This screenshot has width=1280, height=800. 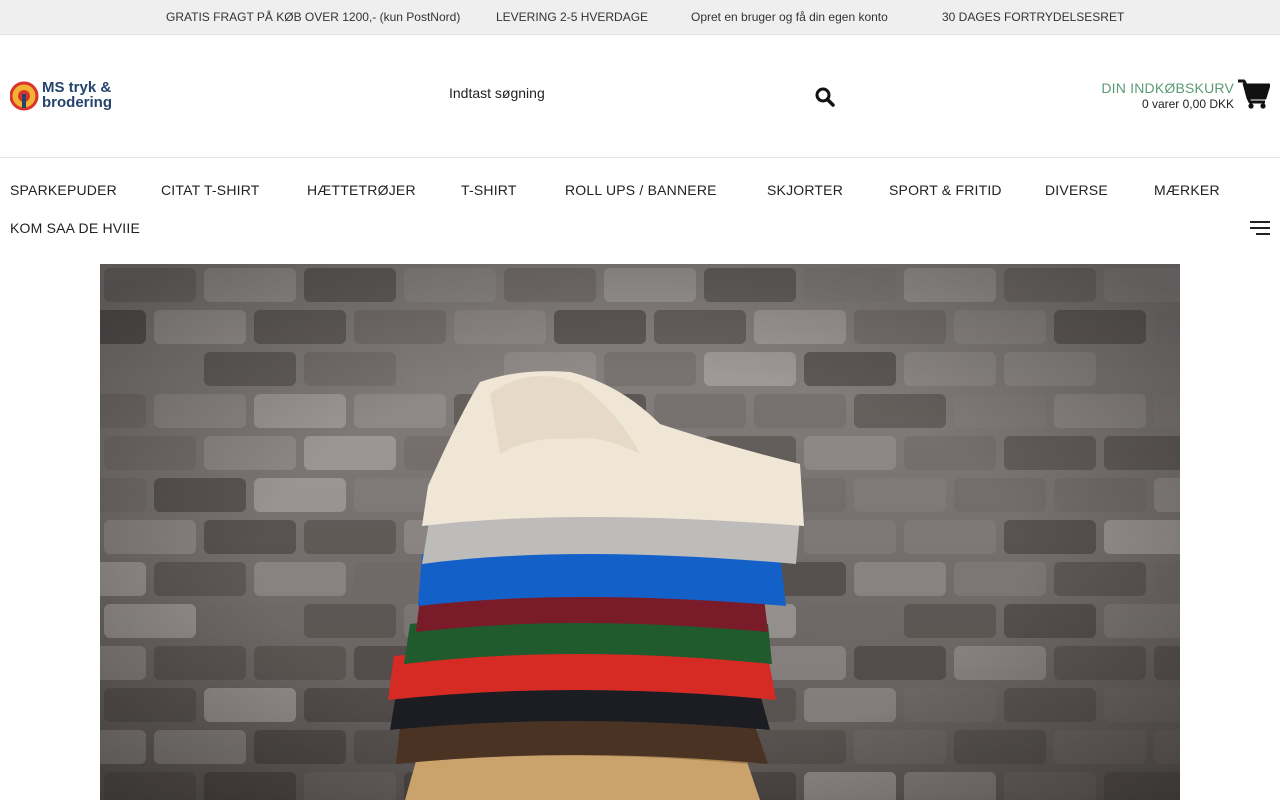 I want to click on cart-title: DIN INDKØBSKURV, so click(x=1167, y=88).